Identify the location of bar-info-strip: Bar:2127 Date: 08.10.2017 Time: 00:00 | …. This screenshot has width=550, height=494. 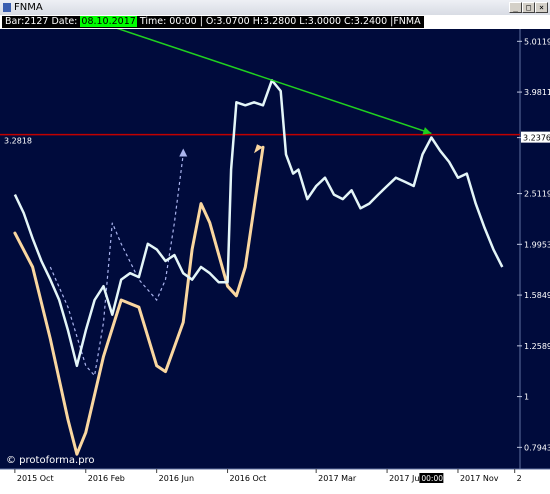
(275, 22).